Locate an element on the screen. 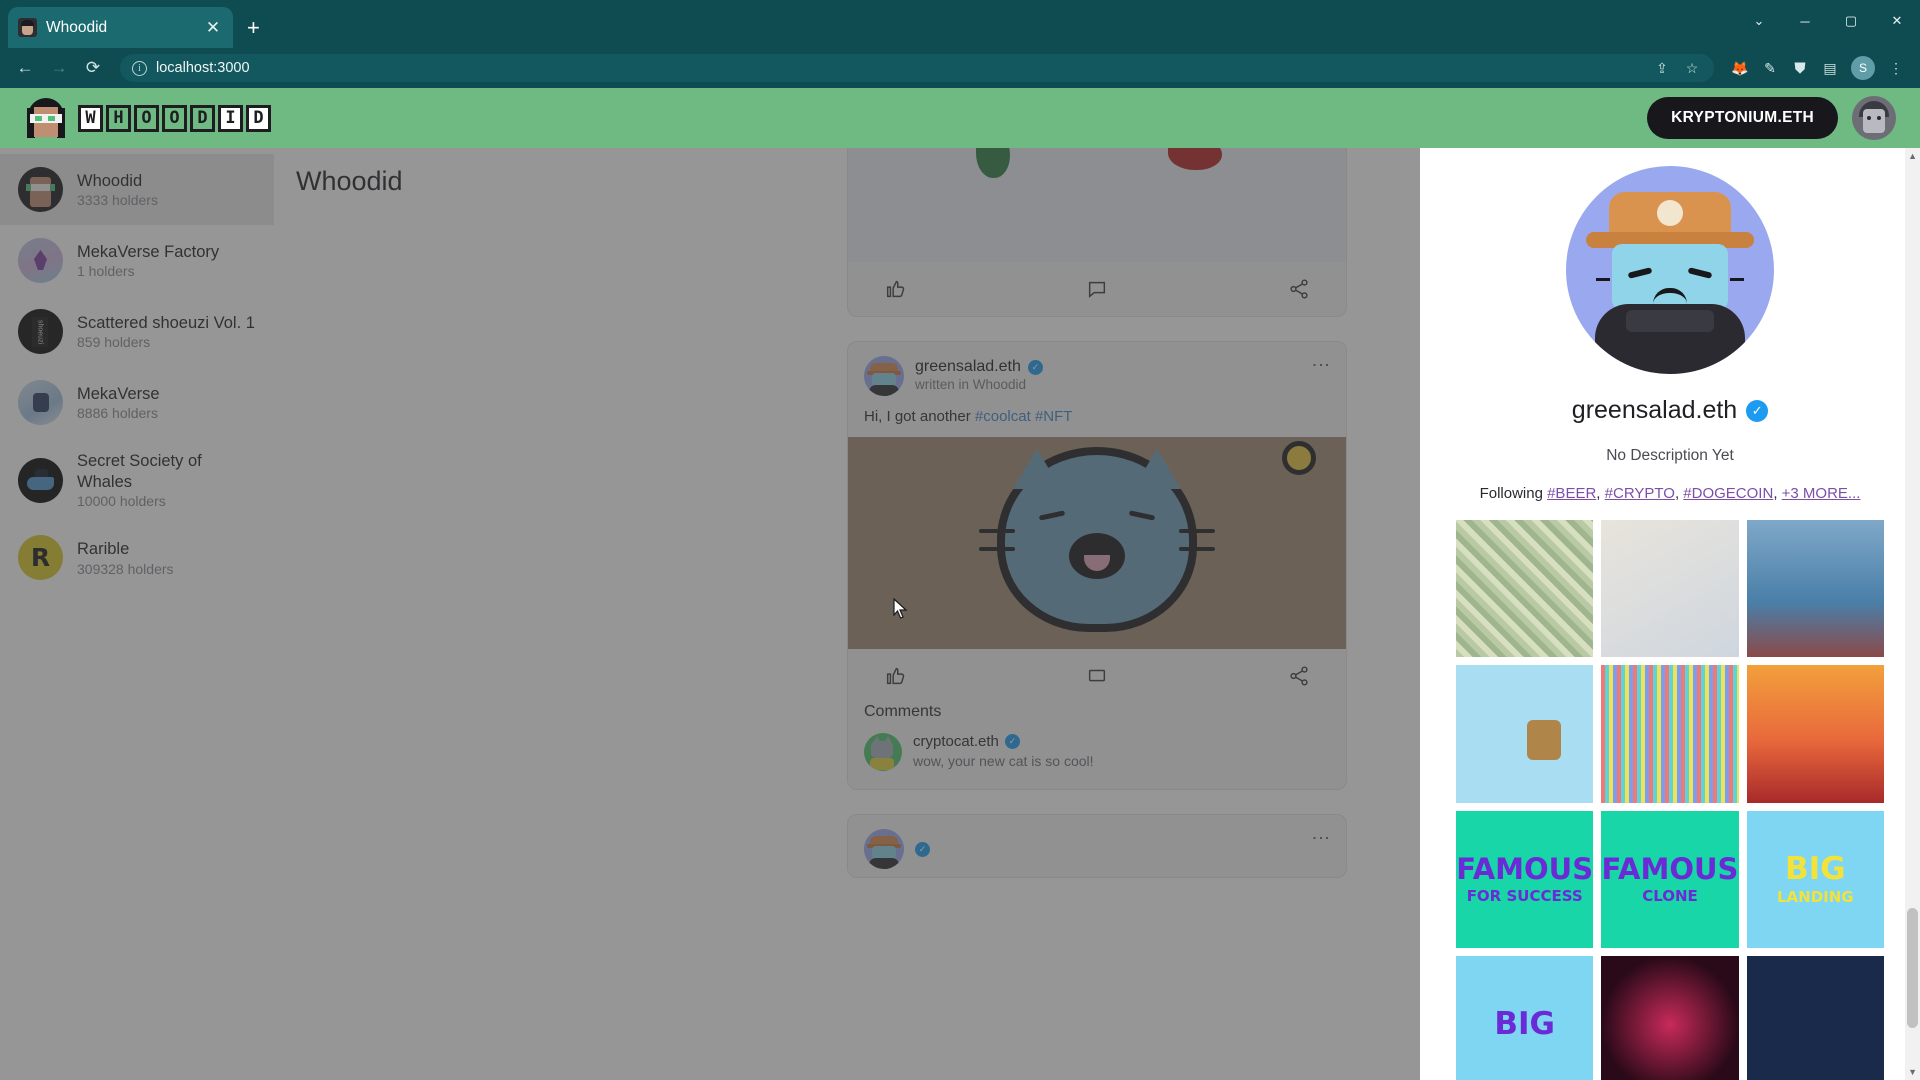 The image size is (1920, 1080). address-bar: i localhost:3000 ⇪ ☆ is located at coordinates (917, 68).